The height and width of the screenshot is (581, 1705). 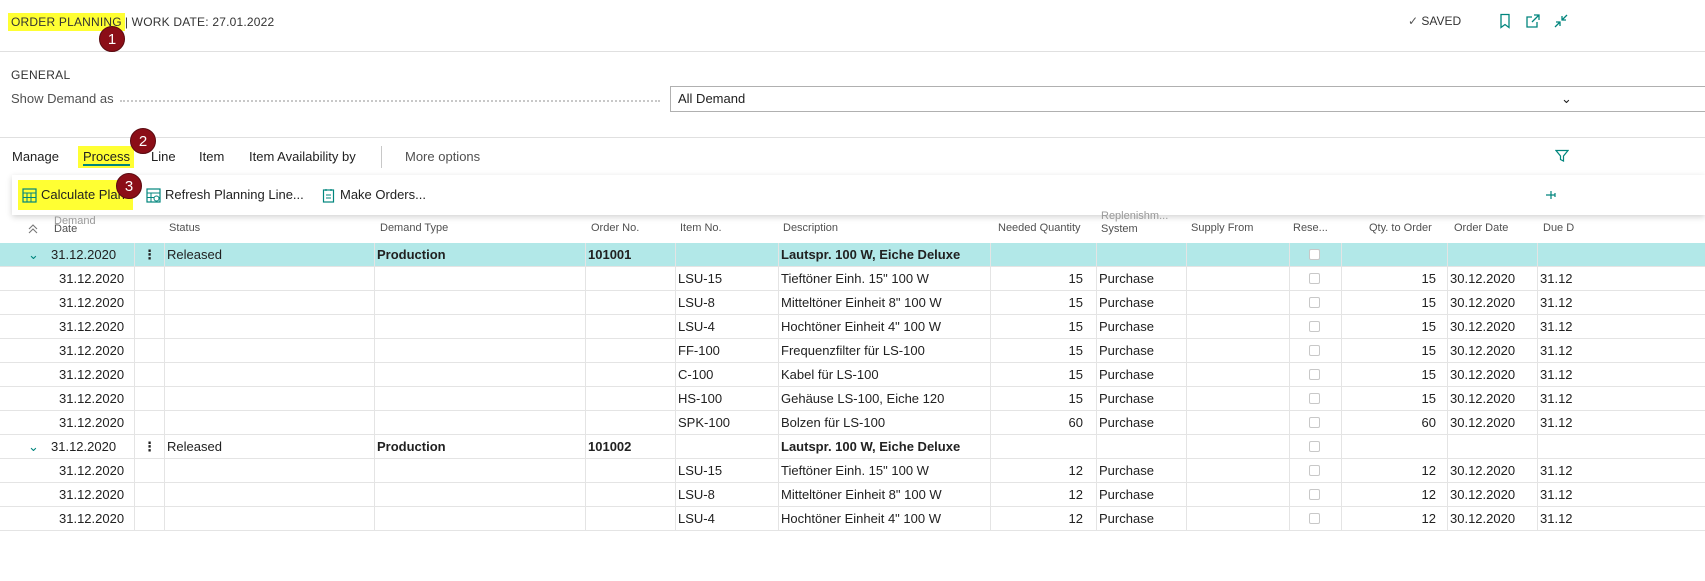 What do you see at coordinates (184, 228) in the screenshot?
I see `col-status: Status` at bounding box center [184, 228].